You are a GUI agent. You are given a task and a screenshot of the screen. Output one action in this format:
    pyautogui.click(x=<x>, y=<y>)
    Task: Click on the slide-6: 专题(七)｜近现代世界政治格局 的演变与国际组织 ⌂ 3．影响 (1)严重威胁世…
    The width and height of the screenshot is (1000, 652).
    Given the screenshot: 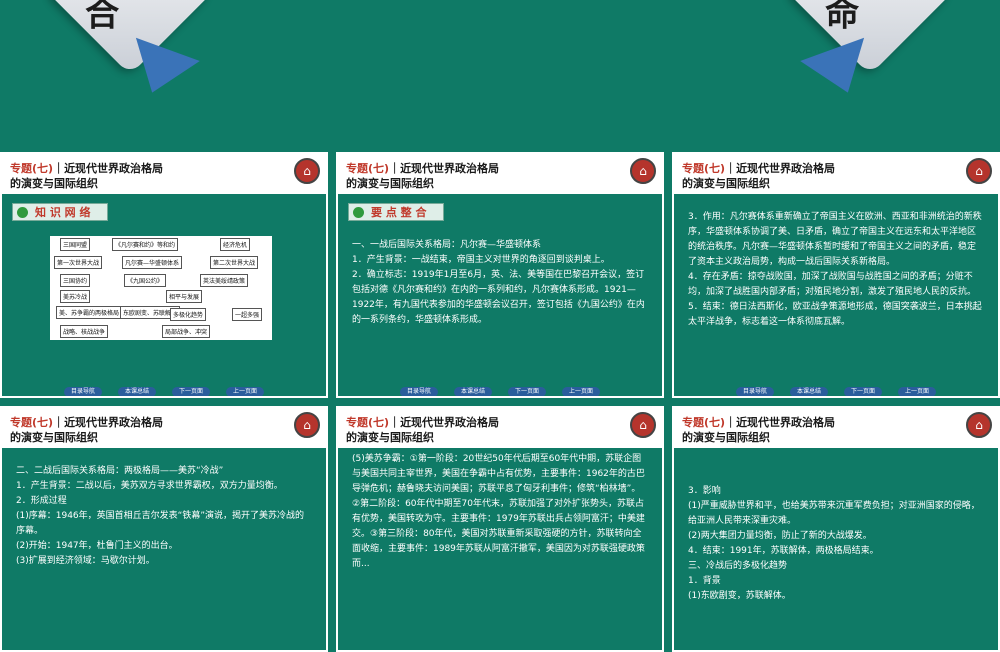 What is the action you would take?
    pyautogui.click(x=836, y=529)
    